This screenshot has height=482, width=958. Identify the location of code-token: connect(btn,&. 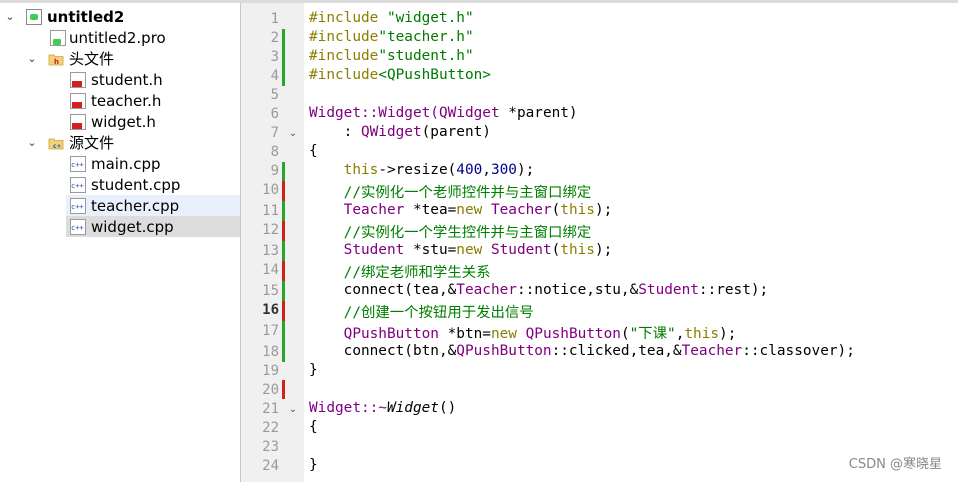
(383, 351).